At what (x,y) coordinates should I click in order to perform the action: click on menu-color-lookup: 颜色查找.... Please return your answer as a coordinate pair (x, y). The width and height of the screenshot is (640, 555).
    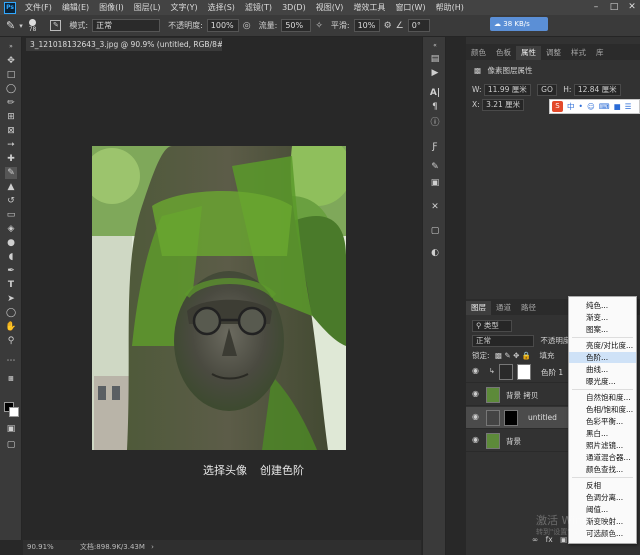
    Looking at the image, I should click on (602, 469).